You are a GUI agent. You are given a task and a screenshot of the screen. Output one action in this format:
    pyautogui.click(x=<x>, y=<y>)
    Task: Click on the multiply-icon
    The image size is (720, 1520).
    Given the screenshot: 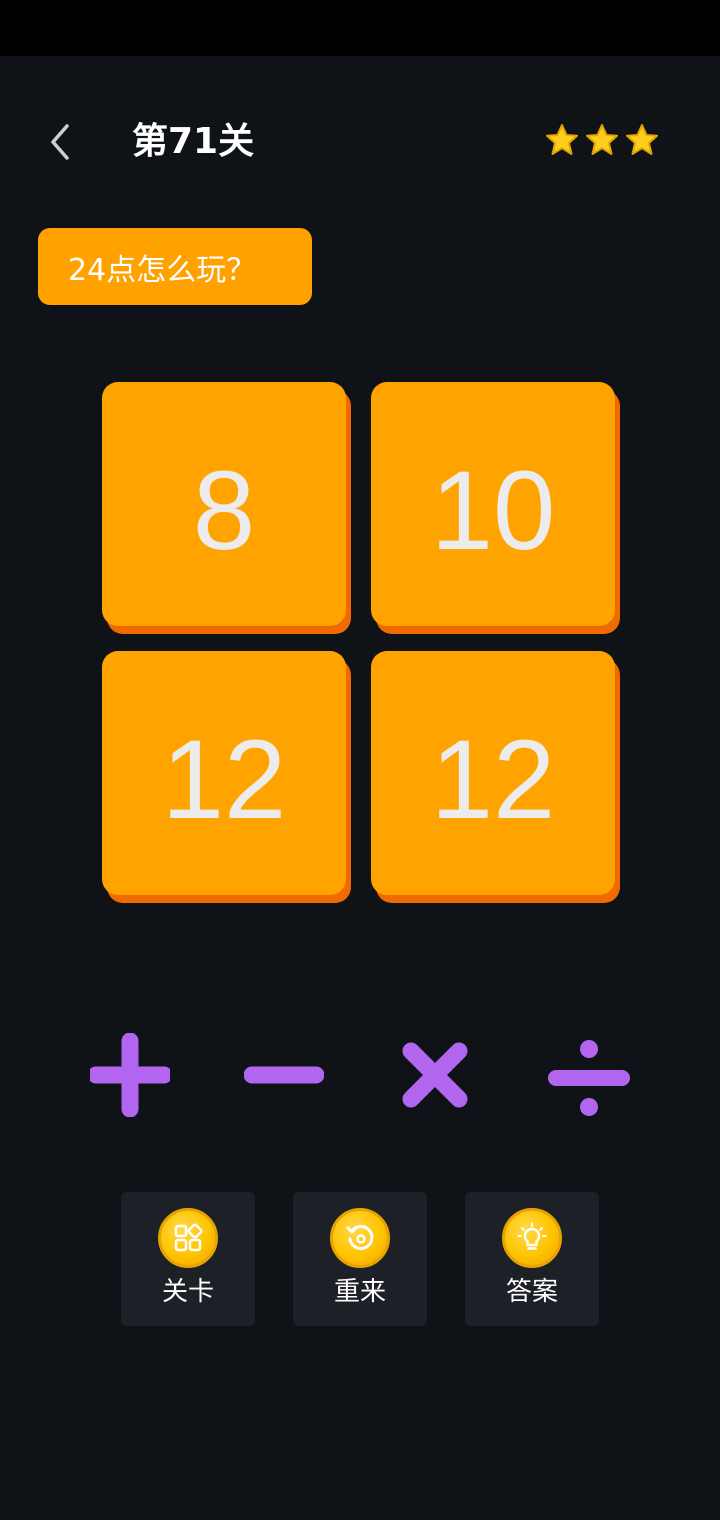 What is the action you would take?
    pyautogui.click(x=435, y=1075)
    